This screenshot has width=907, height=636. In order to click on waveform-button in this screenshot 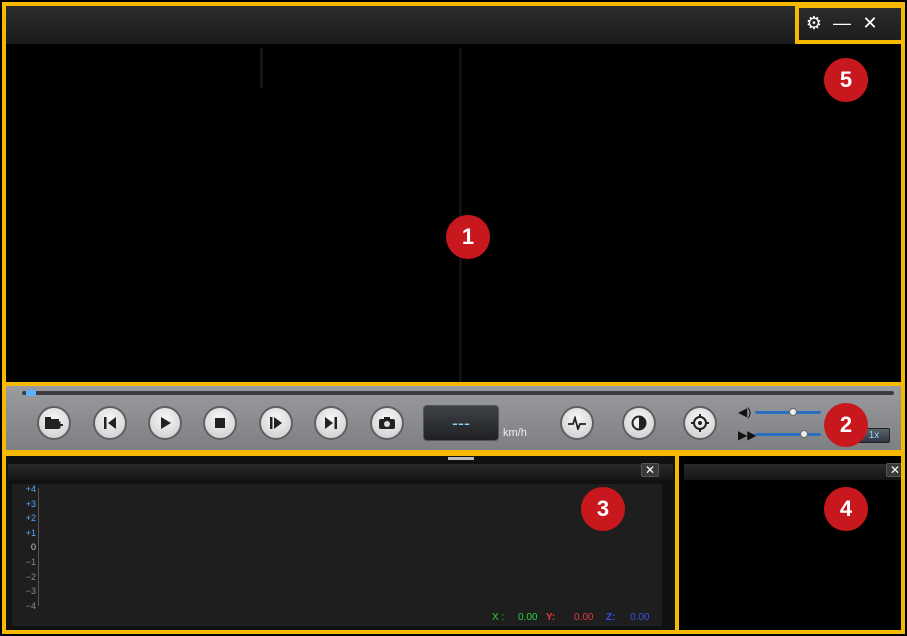, I will do `click(577, 423)`.